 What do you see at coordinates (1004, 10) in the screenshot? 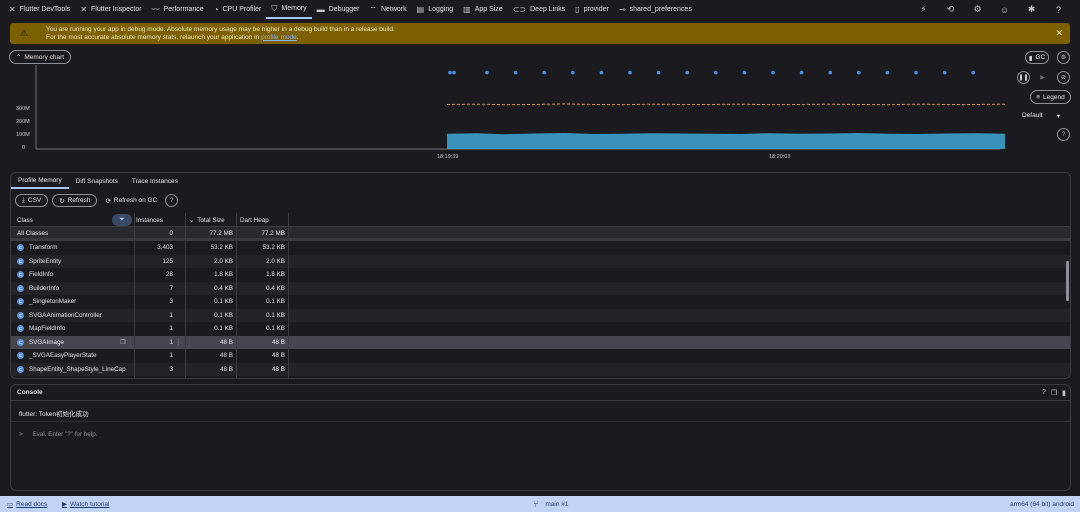
I see `feedback-icon: ☺` at bounding box center [1004, 10].